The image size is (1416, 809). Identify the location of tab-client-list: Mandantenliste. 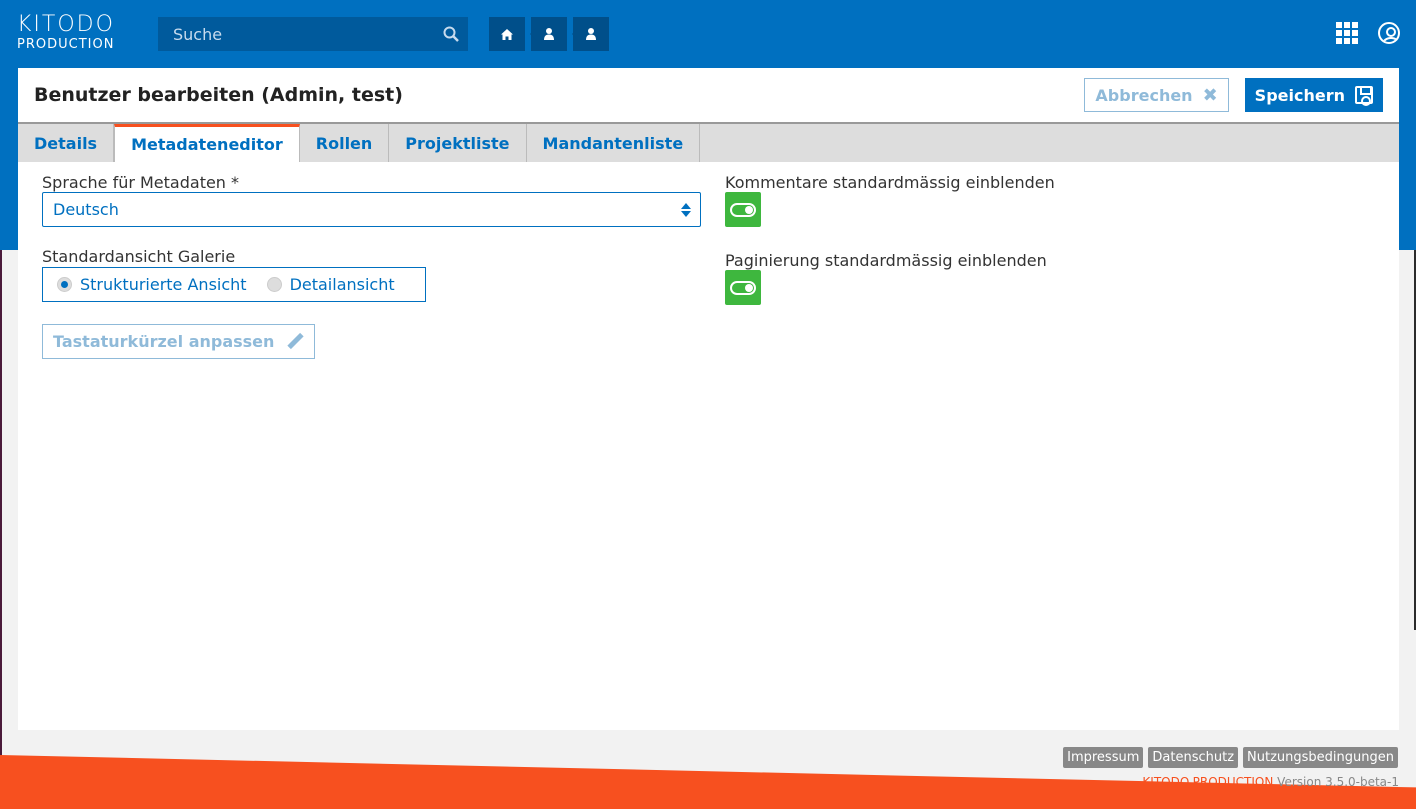
(614, 143).